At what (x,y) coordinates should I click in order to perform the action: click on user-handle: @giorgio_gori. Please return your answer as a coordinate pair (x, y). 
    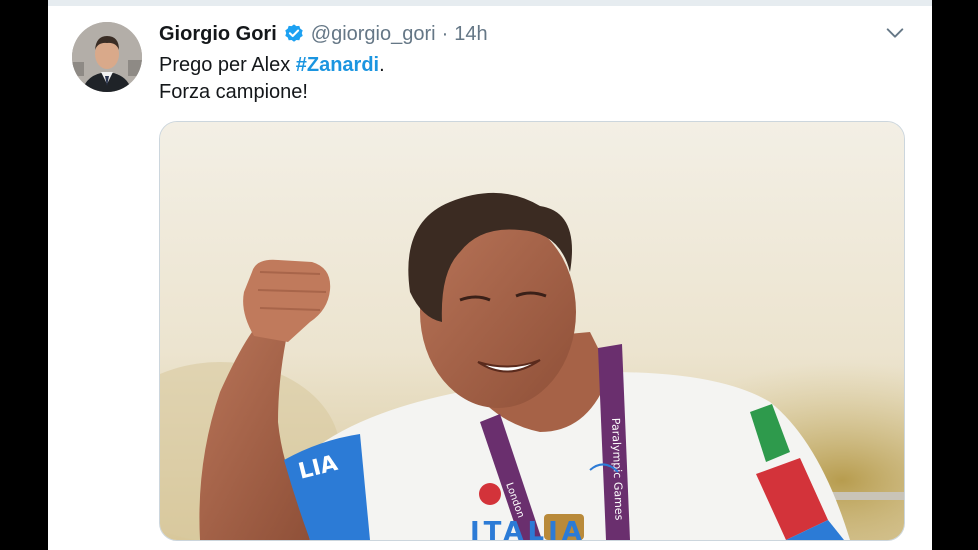
    Looking at the image, I should click on (373, 34).